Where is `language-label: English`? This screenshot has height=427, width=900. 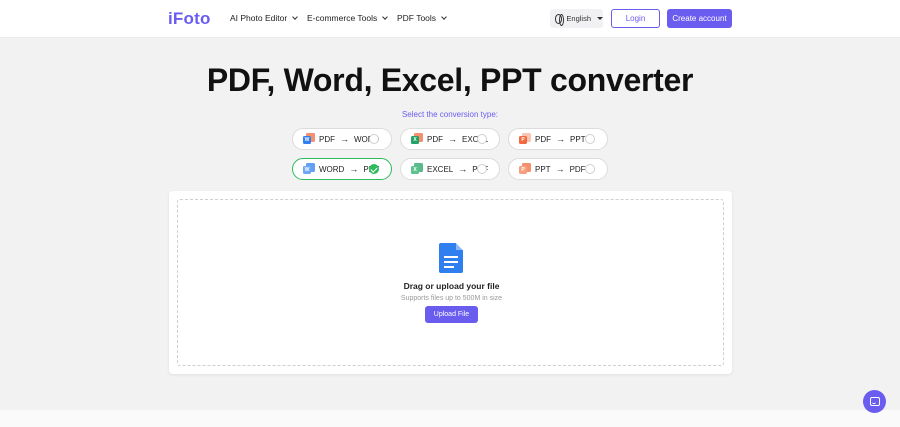 language-label: English is located at coordinates (578, 18).